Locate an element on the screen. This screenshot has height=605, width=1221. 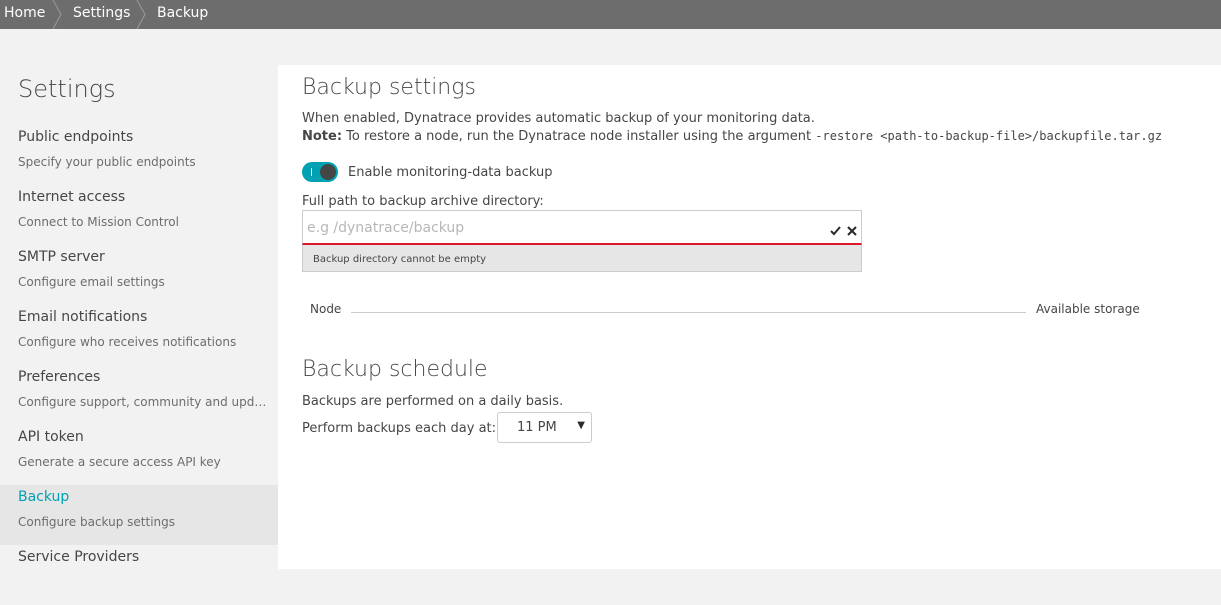
sidebar-item-description: Generate a secure access API key is located at coordinates (119, 462).